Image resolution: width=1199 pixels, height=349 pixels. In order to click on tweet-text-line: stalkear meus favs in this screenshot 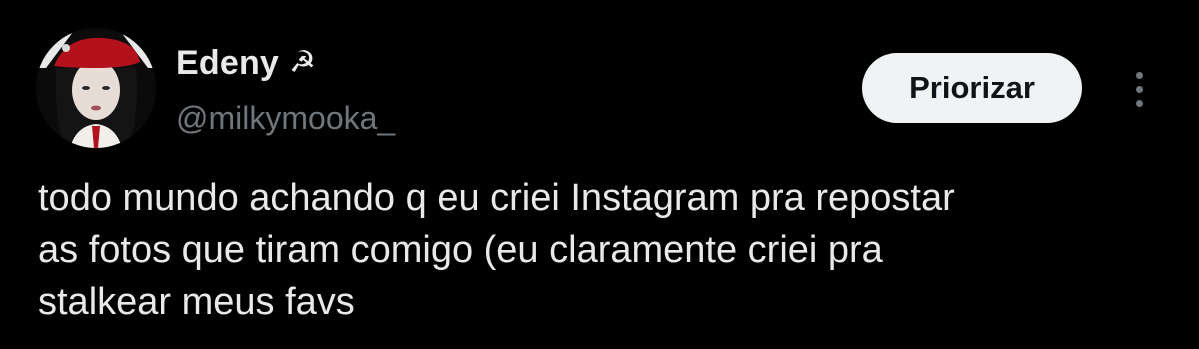, I will do `click(196, 302)`.